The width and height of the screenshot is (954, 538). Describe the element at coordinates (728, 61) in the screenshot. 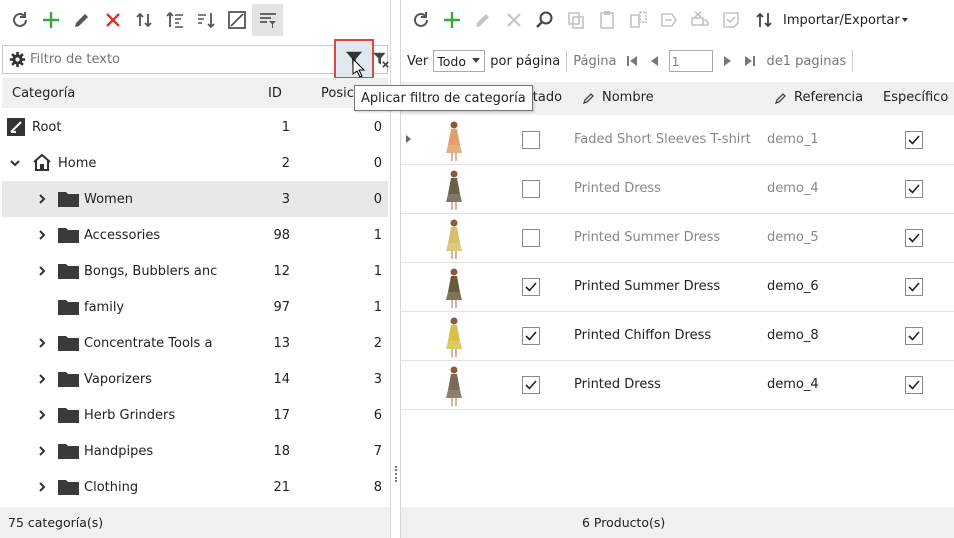

I see `next-page-icon` at that location.